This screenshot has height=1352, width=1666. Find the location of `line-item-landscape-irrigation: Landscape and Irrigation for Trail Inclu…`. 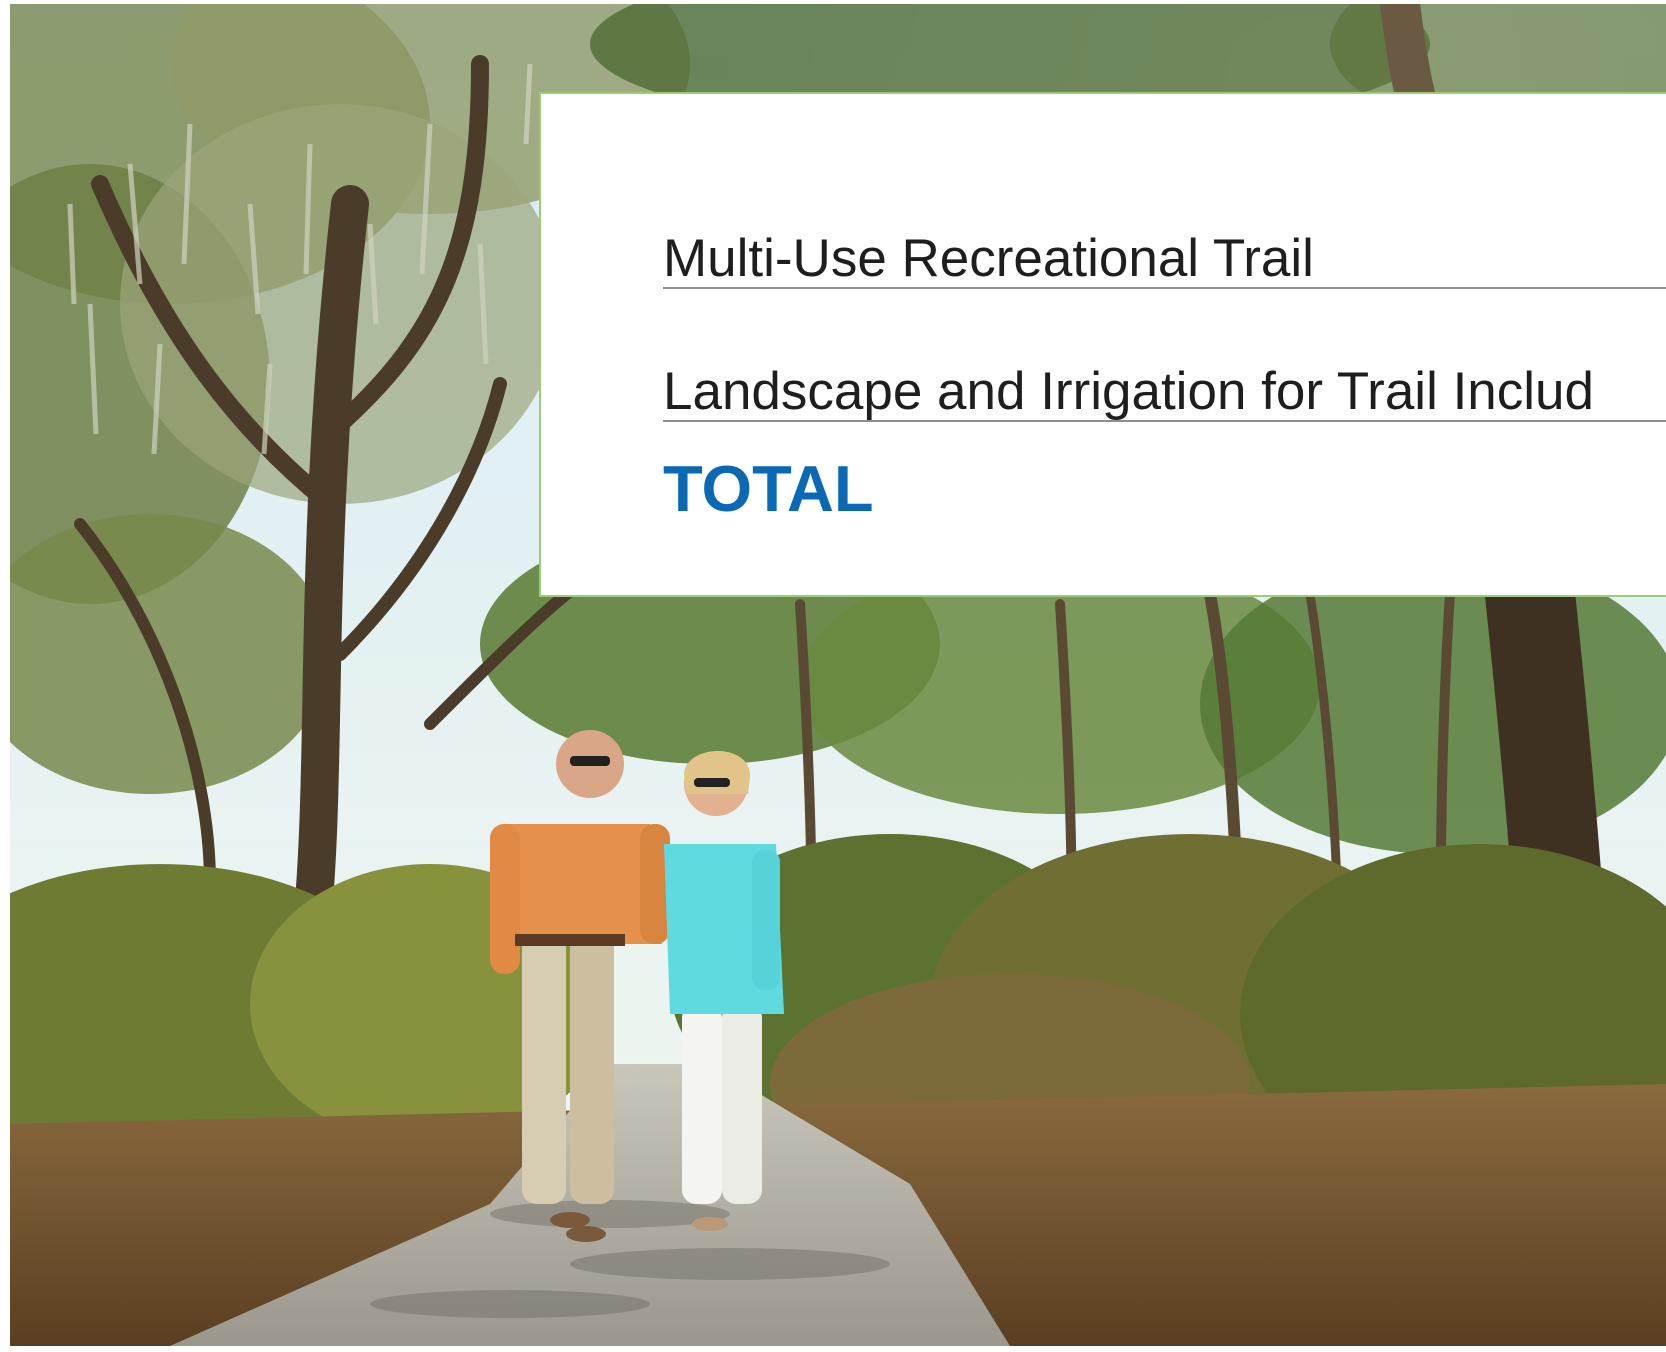

line-item-landscape-irrigation: Landscape and Irrigation for Trail Inclu… is located at coordinates (1128, 391).